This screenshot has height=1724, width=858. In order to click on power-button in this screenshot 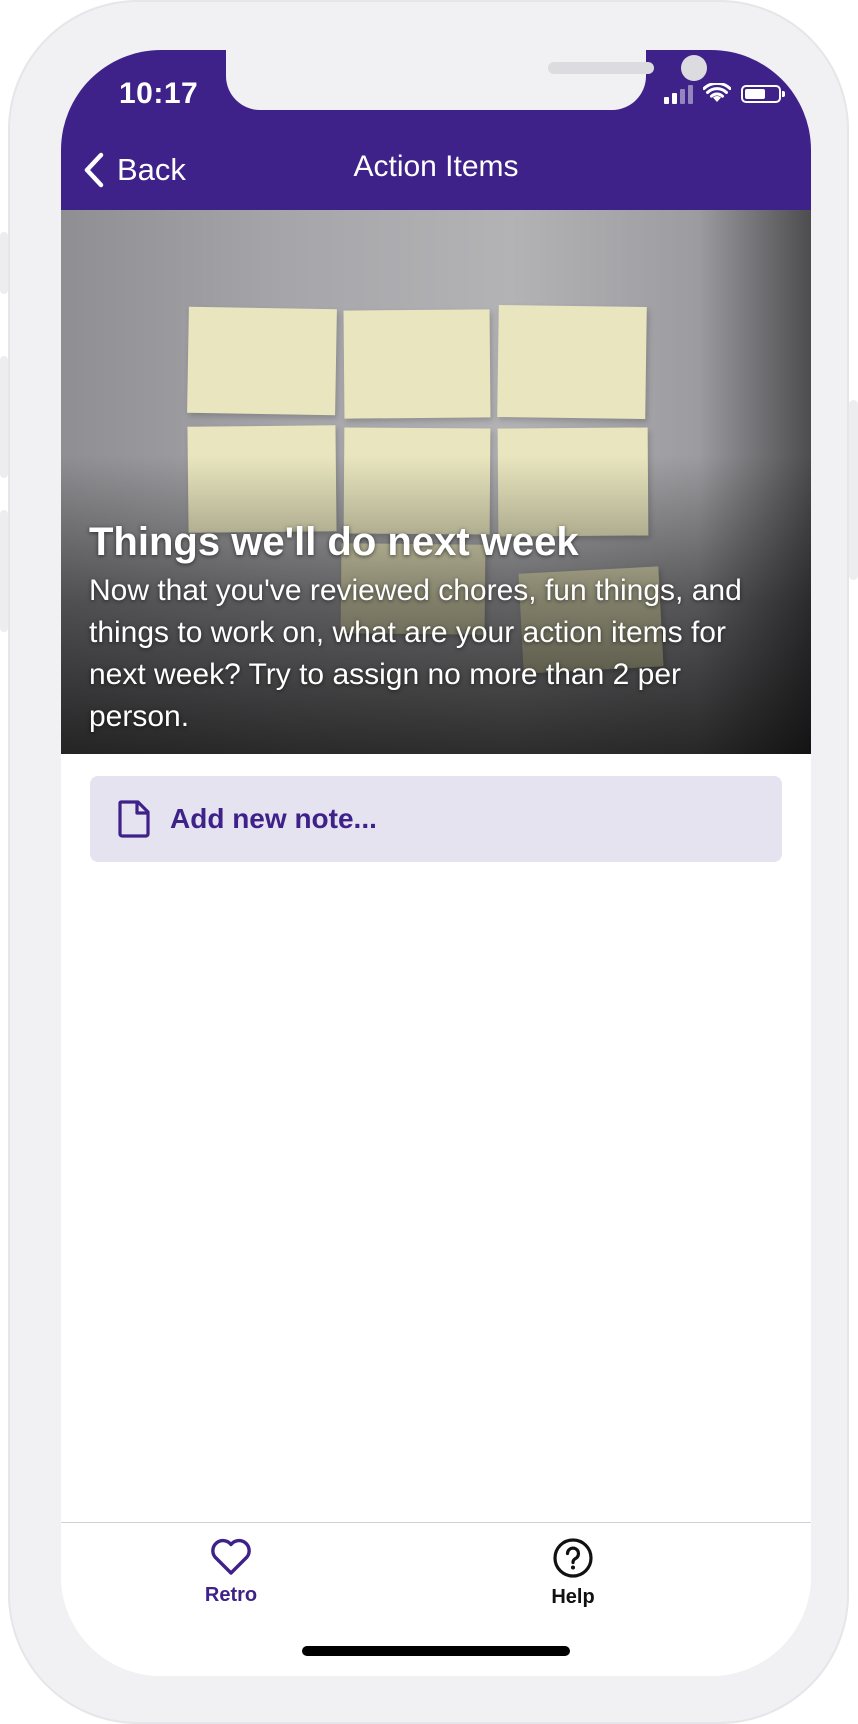, I will do `click(853, 490)`.